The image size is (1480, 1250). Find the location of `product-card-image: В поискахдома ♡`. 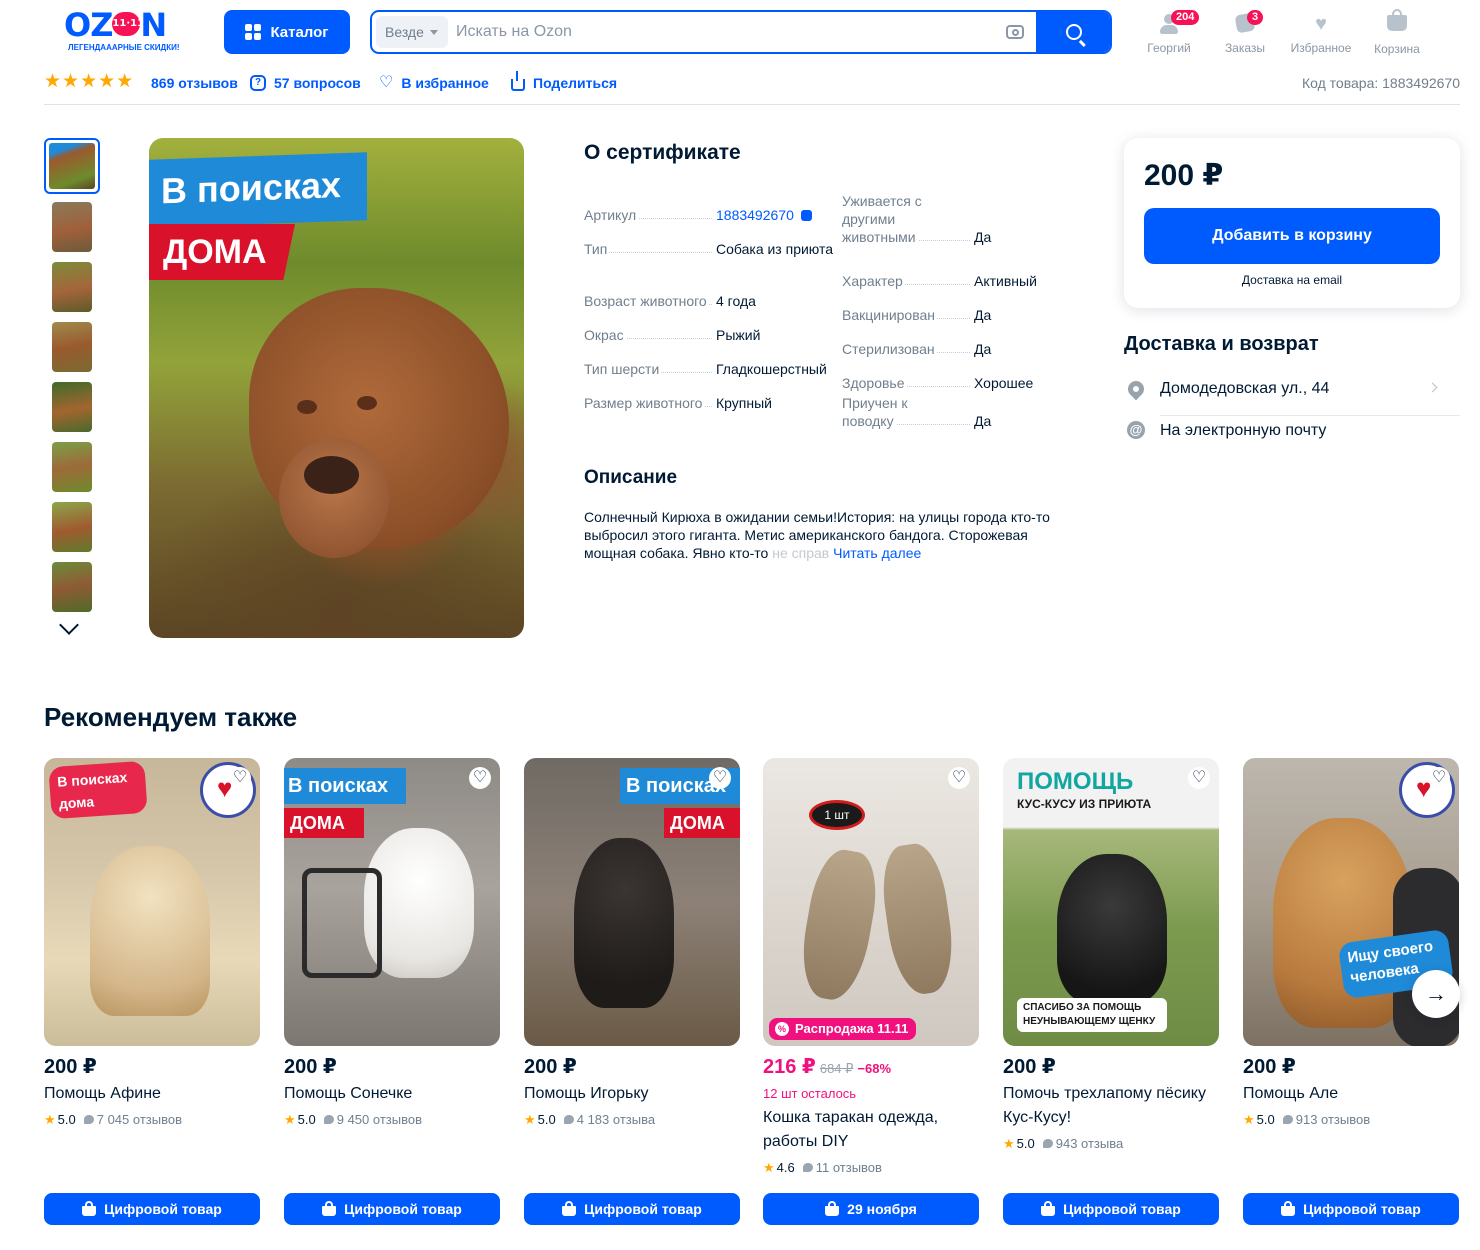

product-card-image: В поискахдома ♡ is located at coordinates (152, 902).